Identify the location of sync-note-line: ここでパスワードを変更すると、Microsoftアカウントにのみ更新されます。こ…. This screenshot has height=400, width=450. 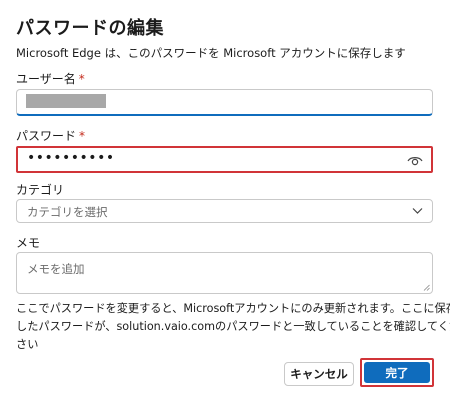
(233, 308).